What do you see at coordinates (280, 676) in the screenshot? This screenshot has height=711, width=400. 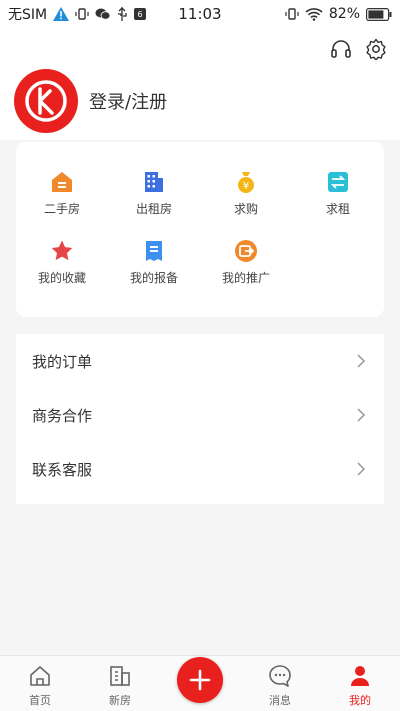 I see `chat-icon` at bounding box center [280, 676].